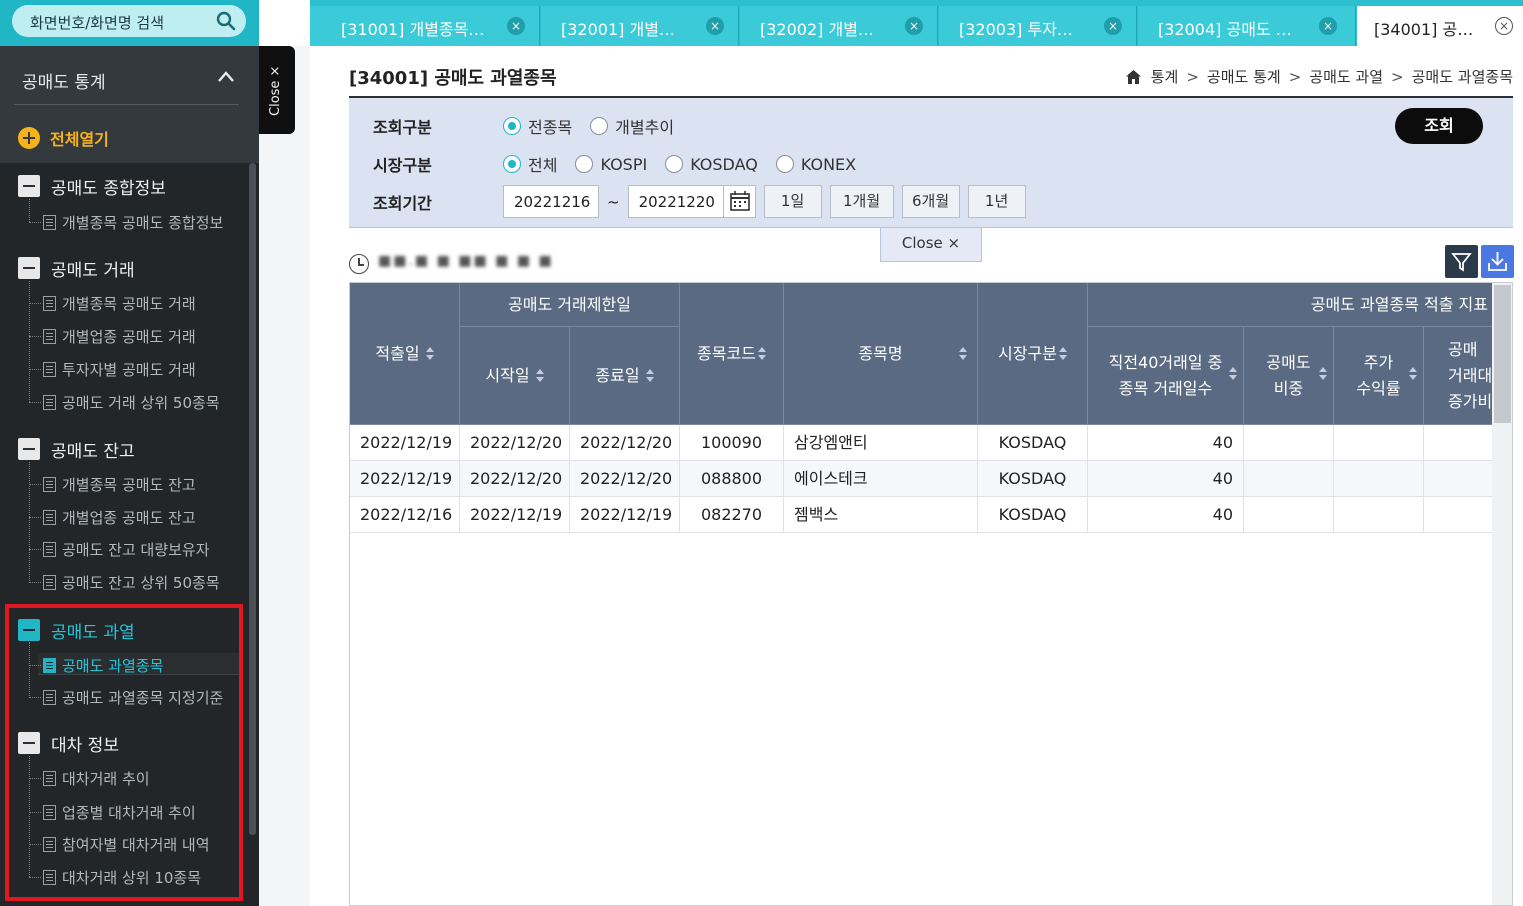 This screenshot has height=906, width=1523. What do you see at coordinates (930, 201) in the screenshot?
I see `period-6m-button: 6개월` at bounding box center [930, 201].